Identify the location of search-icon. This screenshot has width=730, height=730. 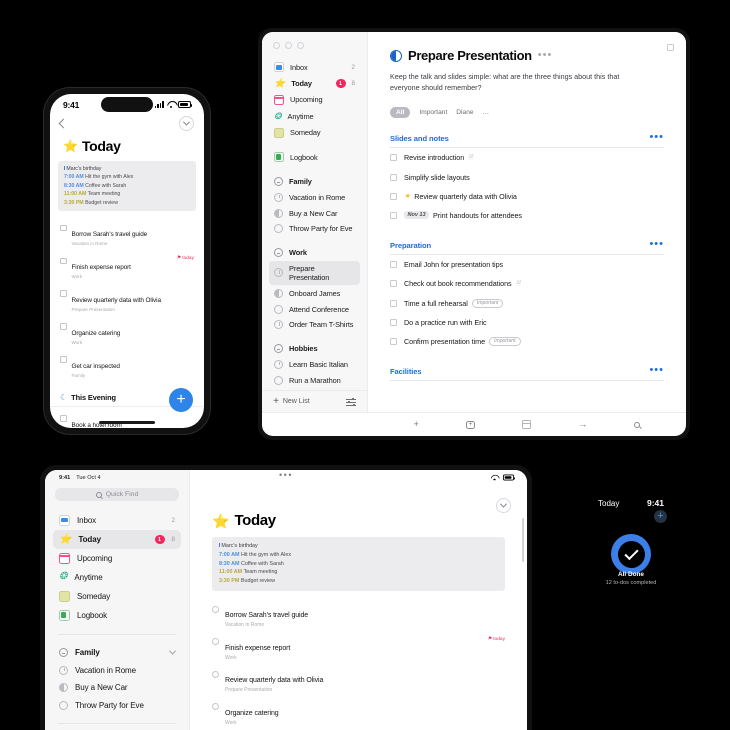
(637, 424).